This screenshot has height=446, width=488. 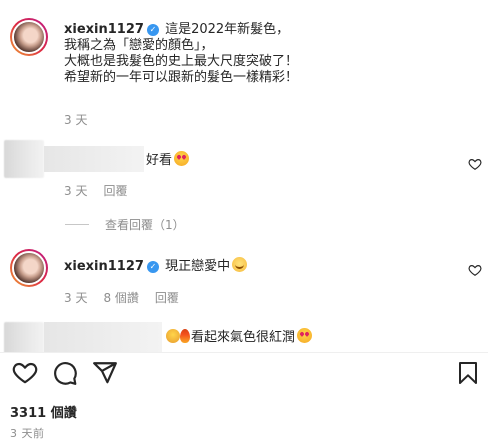 What do you see at coordinates (27, 433) in the screenshot?
I see `post-time: 3 天前` at bounding box center [27, 433].